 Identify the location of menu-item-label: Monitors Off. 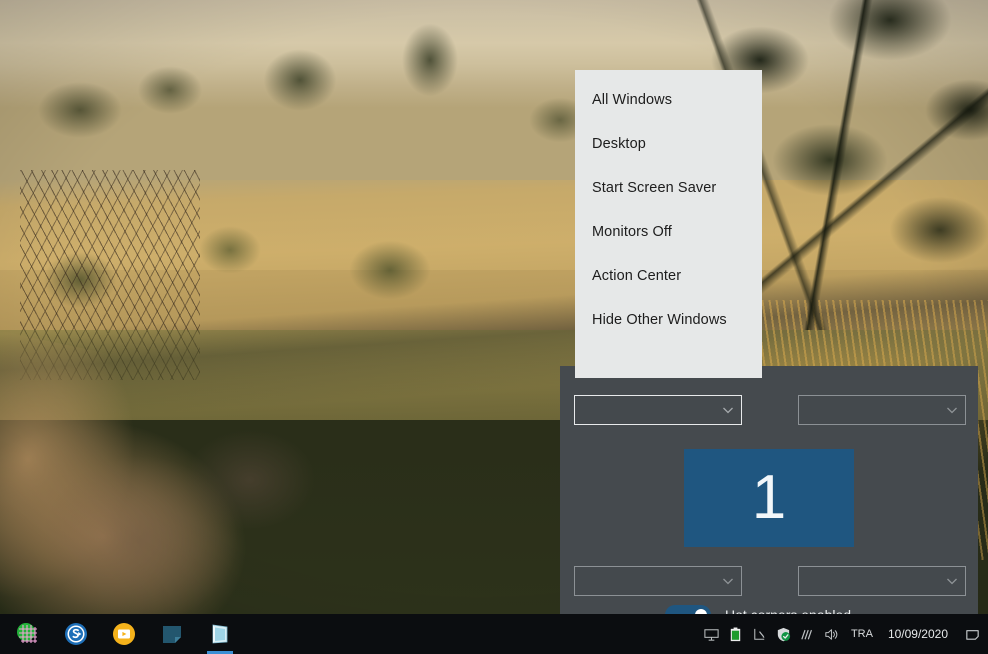
(632, 232).